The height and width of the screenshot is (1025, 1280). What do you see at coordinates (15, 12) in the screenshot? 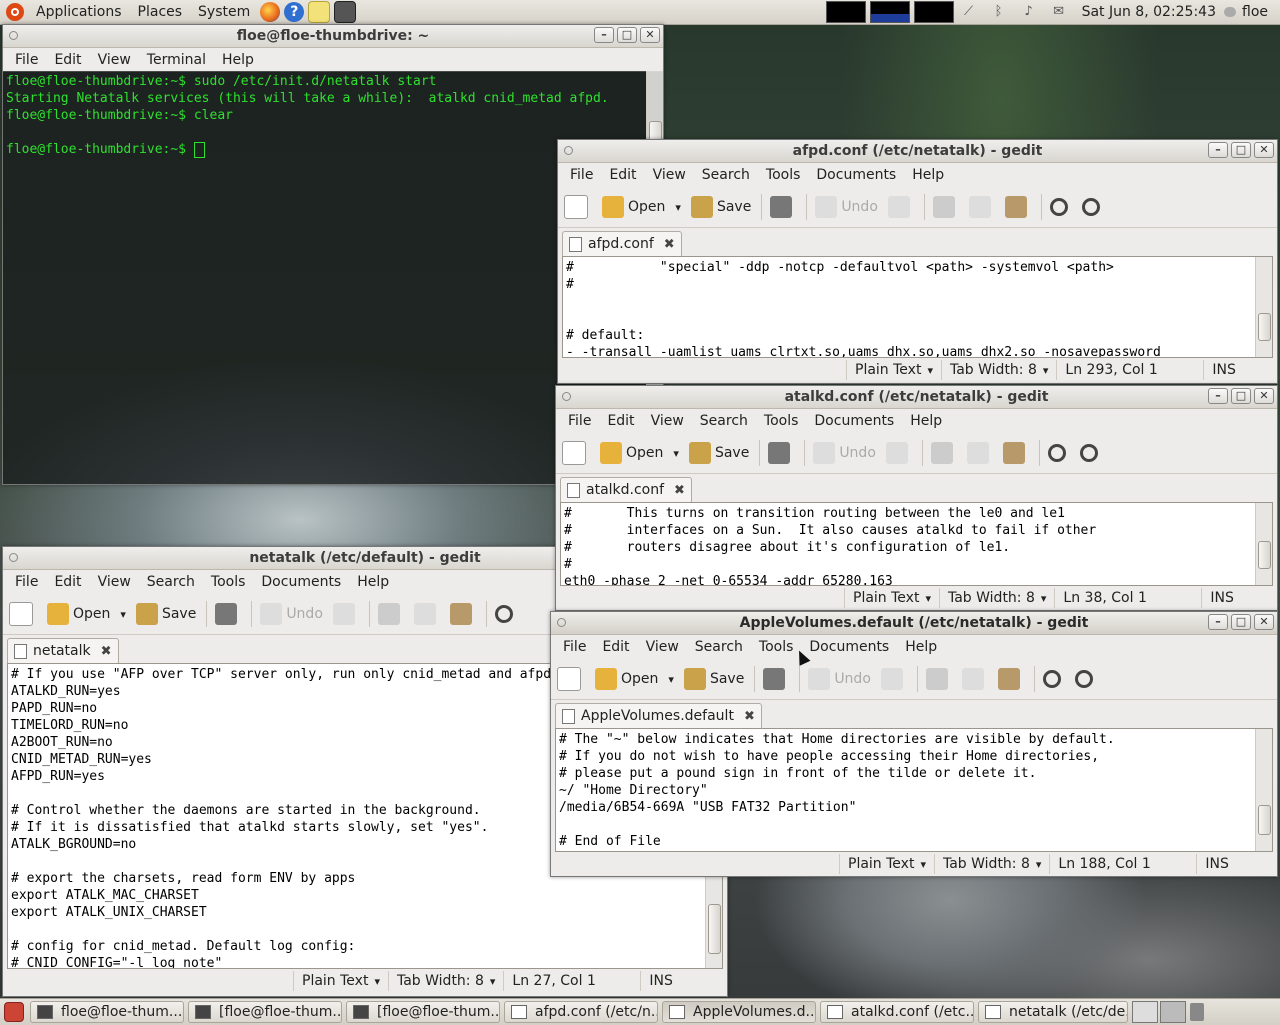
I see `ubuntu-logo-icon` at bounding box center [15, 12].